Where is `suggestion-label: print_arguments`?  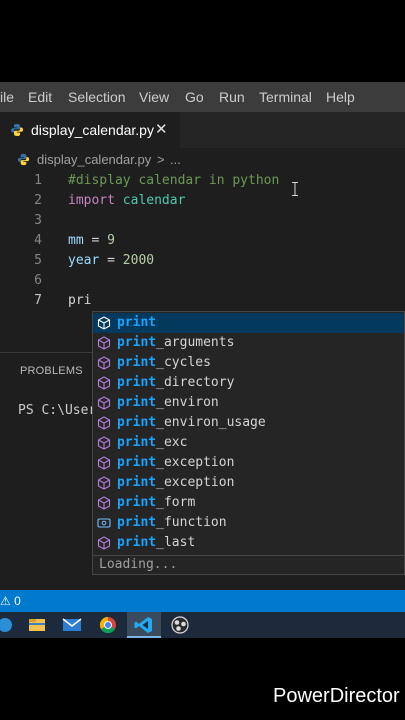
suggestion-label: print_arguments is located at coordinates (176, 342).